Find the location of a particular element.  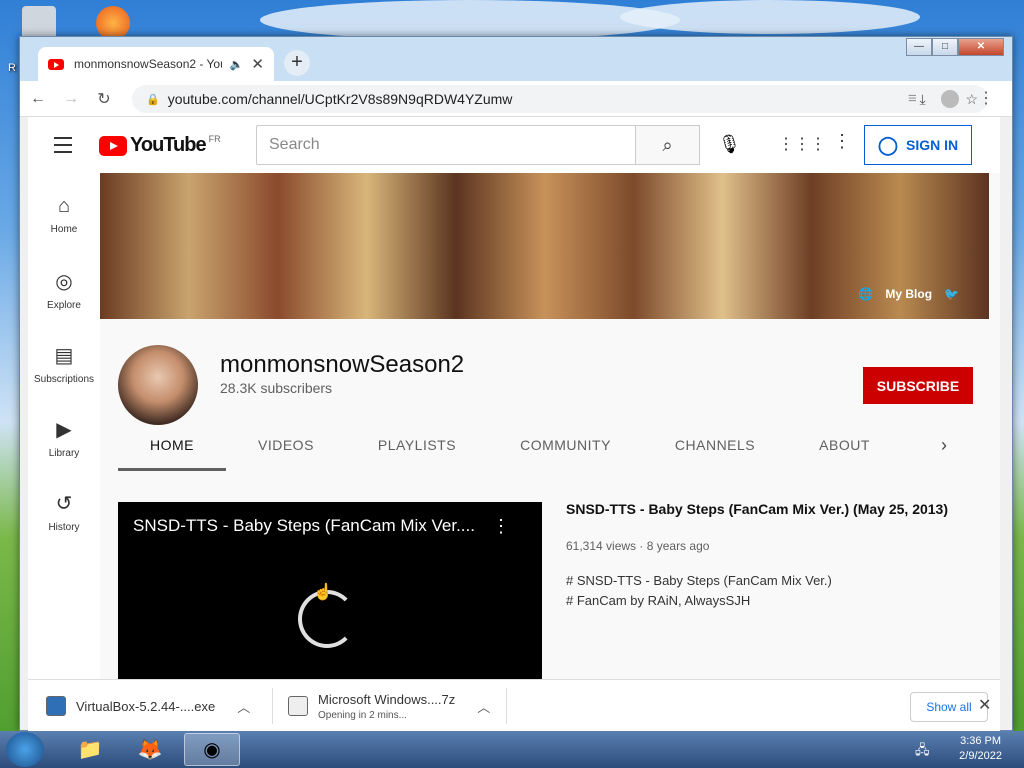

download-filename: VirtualBox-5.2.44-....exe is located at coordinates (146, 706).